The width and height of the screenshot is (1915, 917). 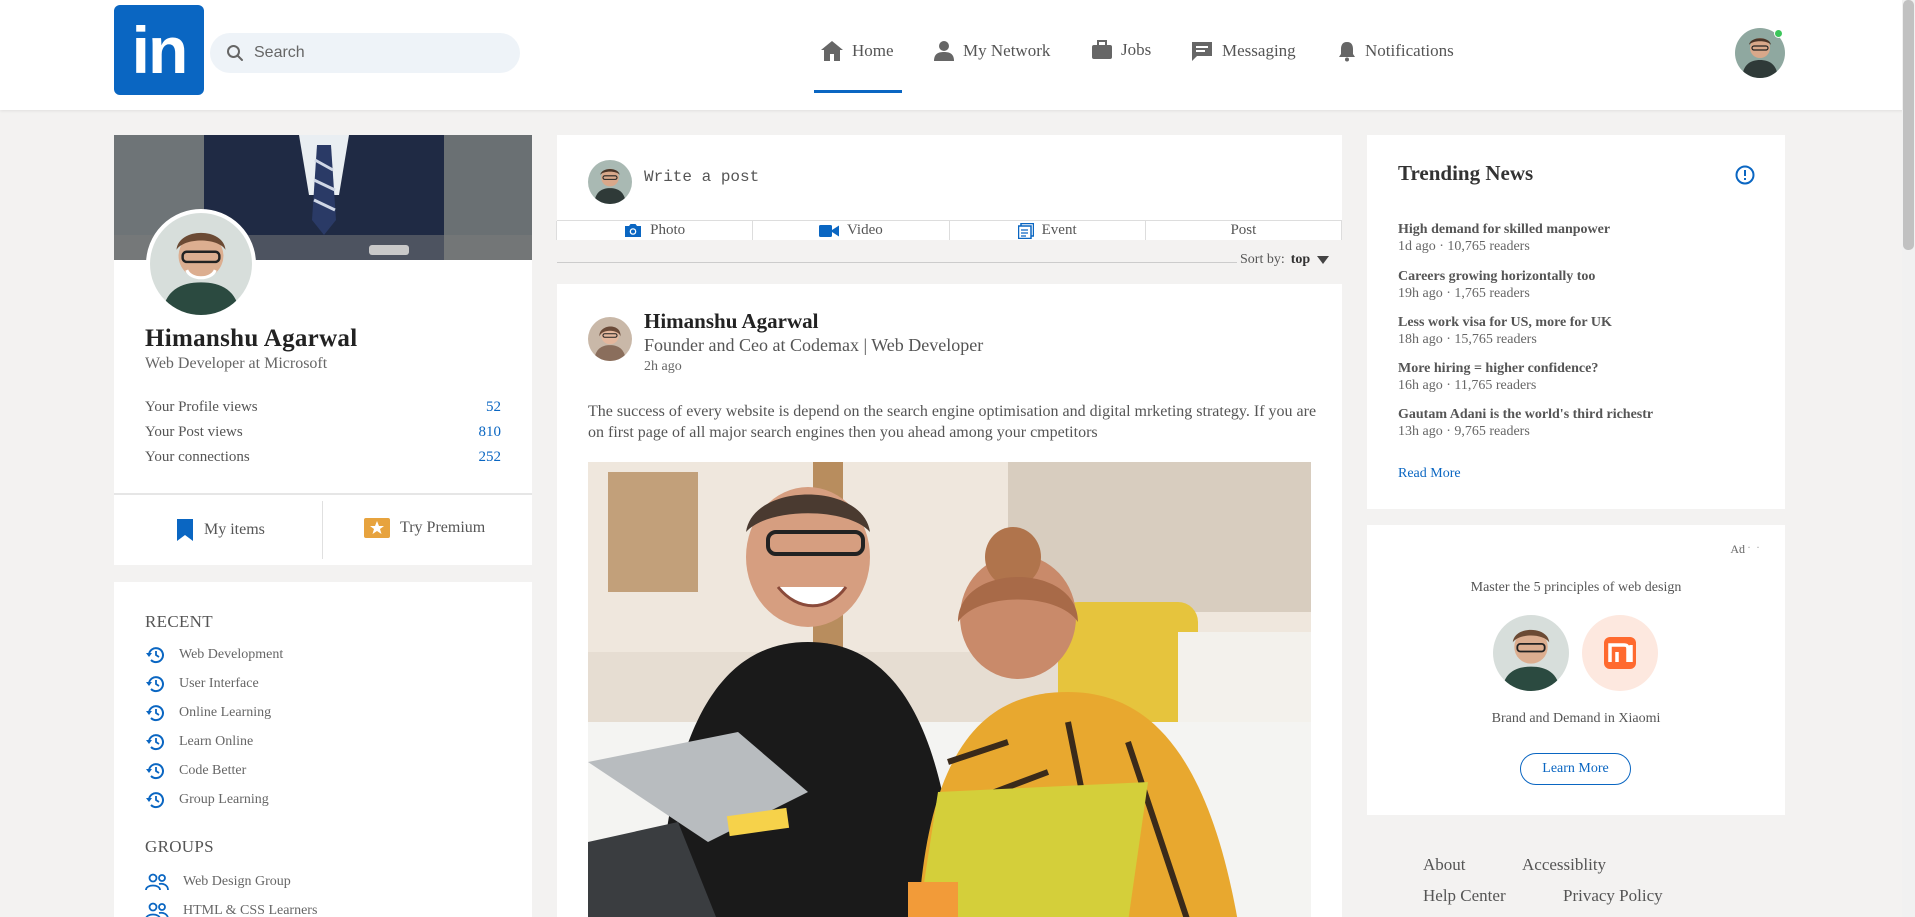 I want to click on bookmark-icon, so click(x=185, y=530).